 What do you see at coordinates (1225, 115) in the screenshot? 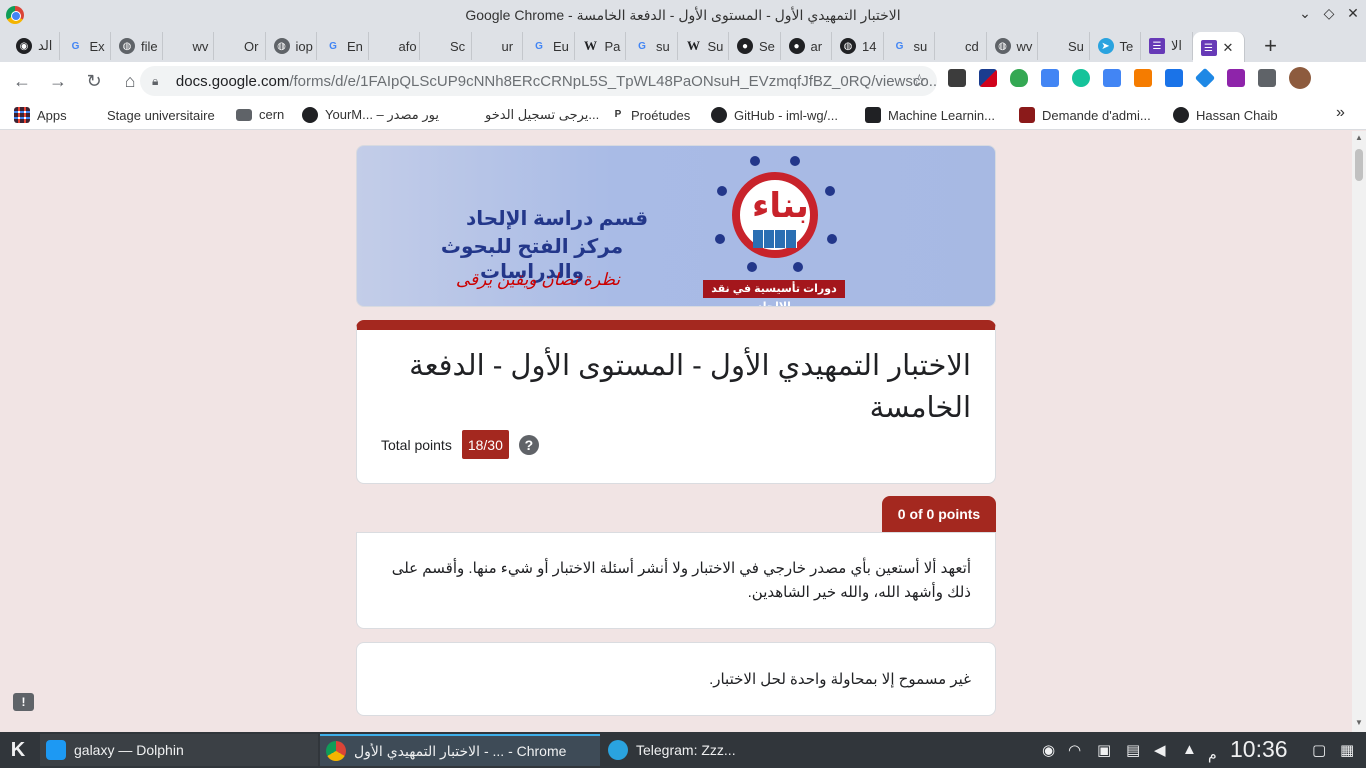
I see `bookmark-hassan: Hassan Chaib` at bounding box center [1225, 115].